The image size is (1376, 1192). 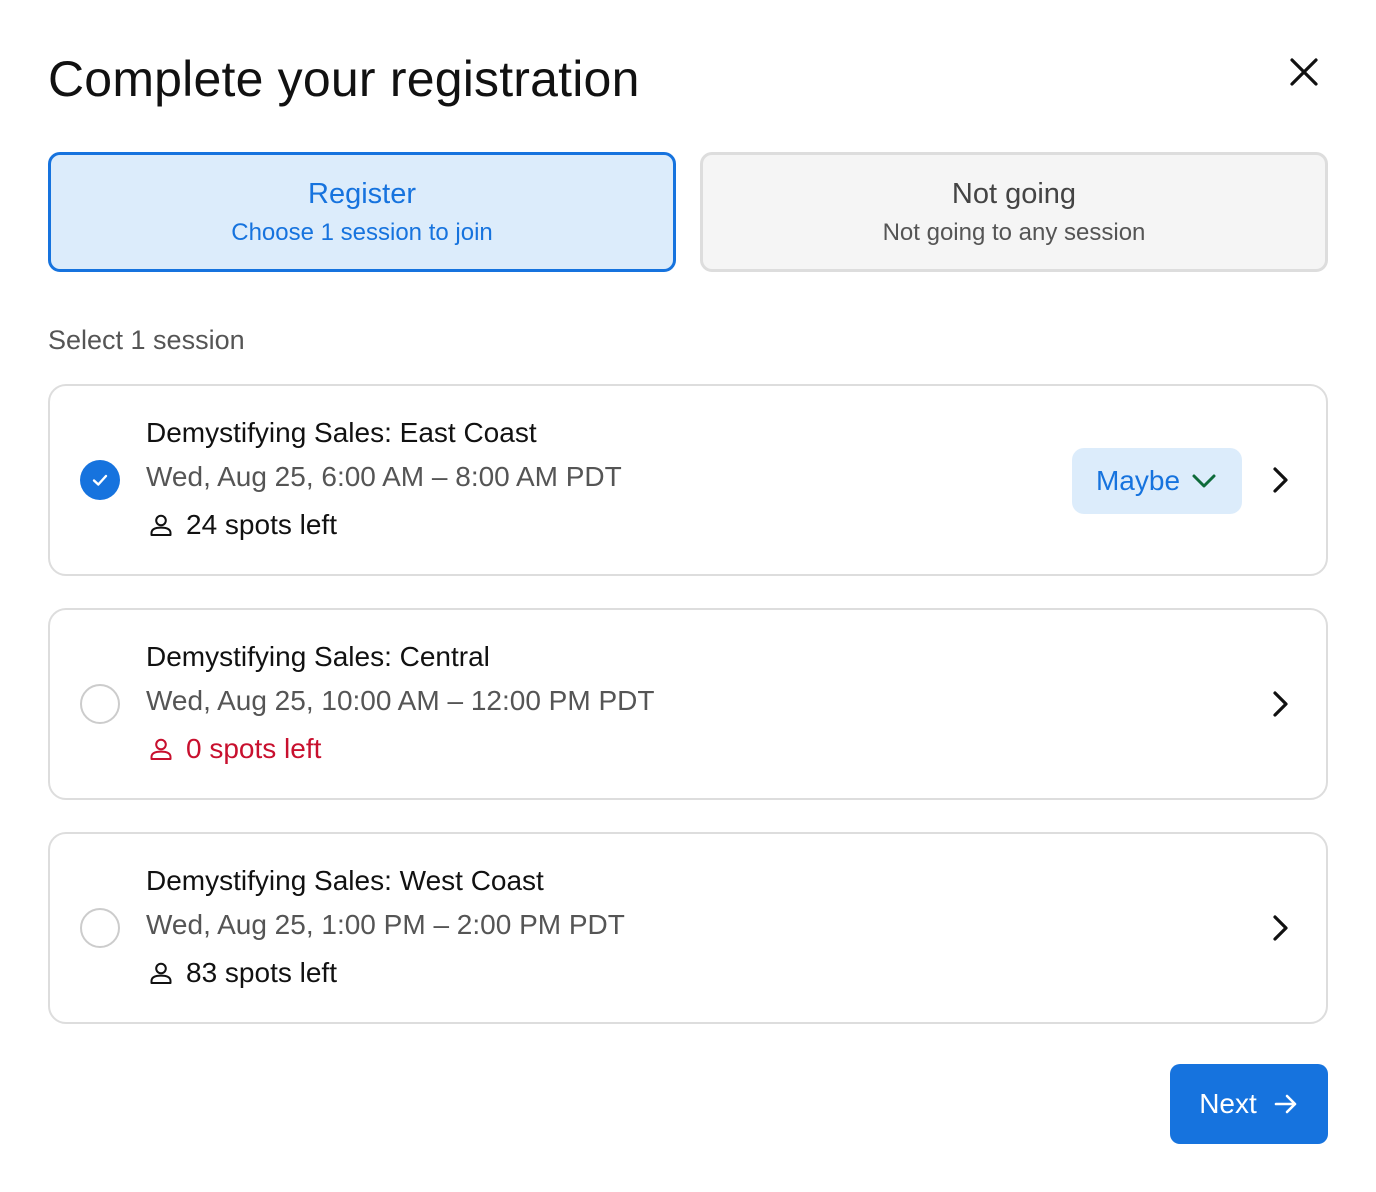 What do you see at coordinates (146, 340) in the screenshot?
I see `sessions-label: Select 1 session` at bounding box center [146, 340].